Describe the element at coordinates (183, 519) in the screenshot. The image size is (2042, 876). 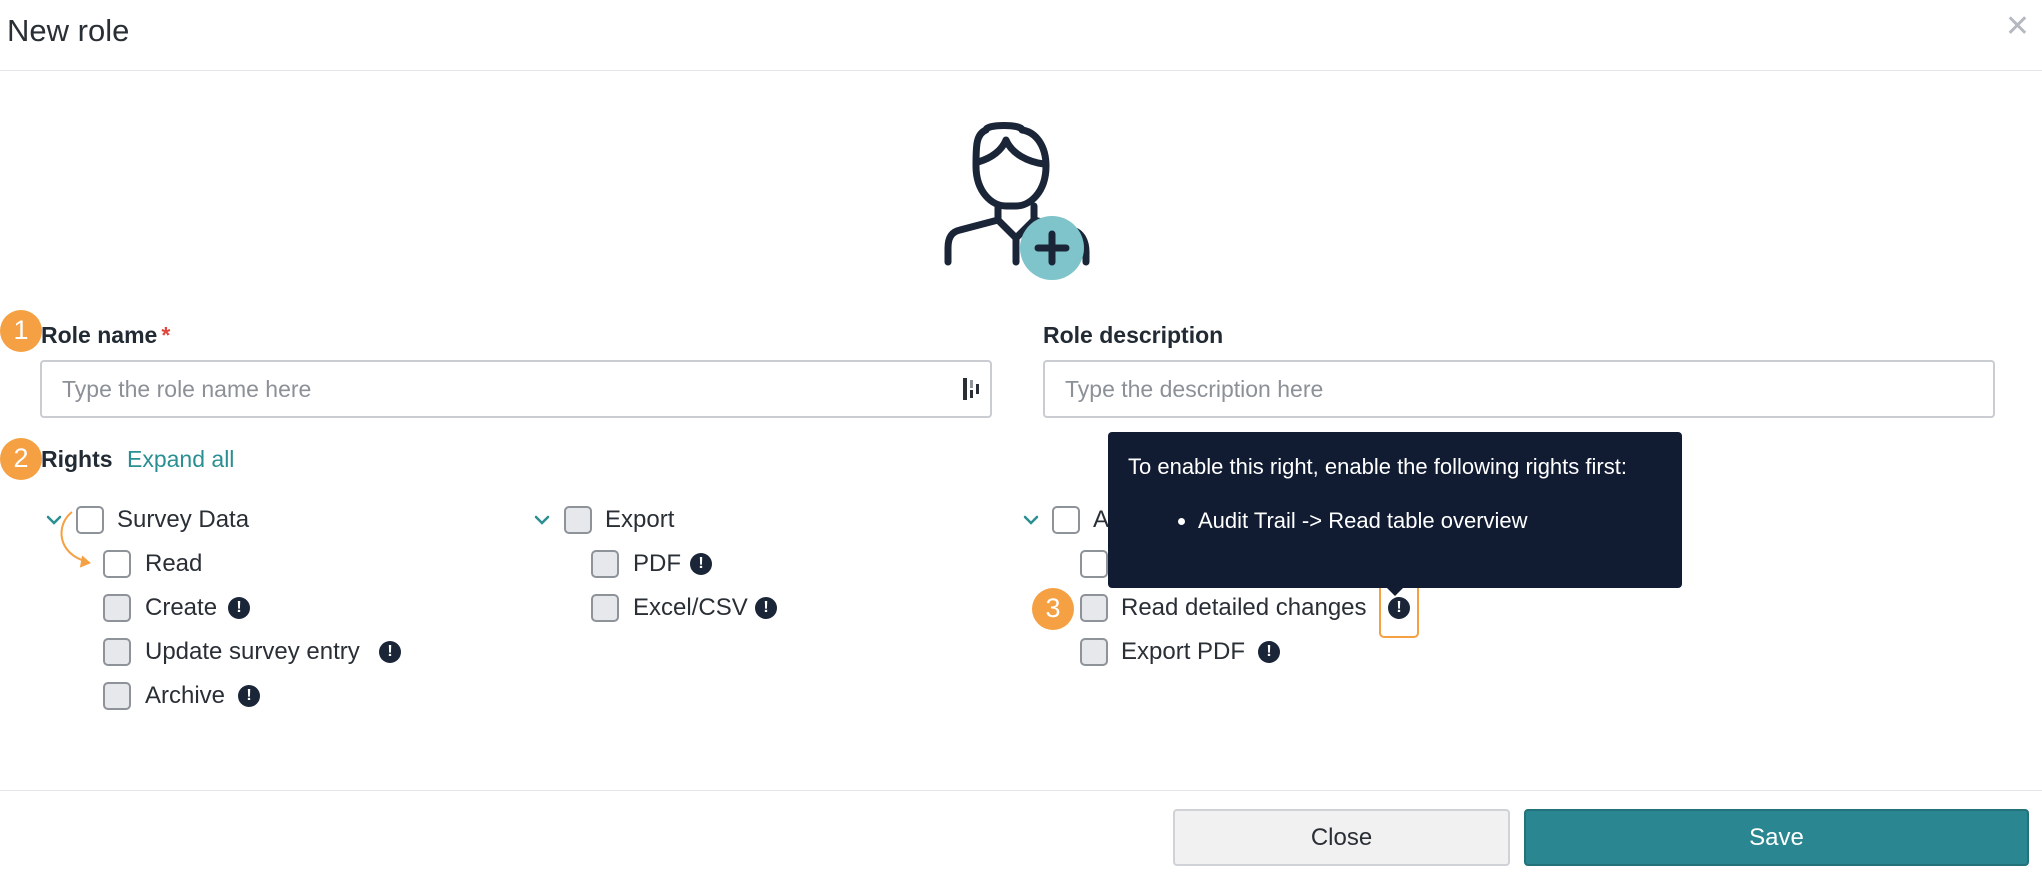
I see `survey-data-label: Survey Data` at that location.